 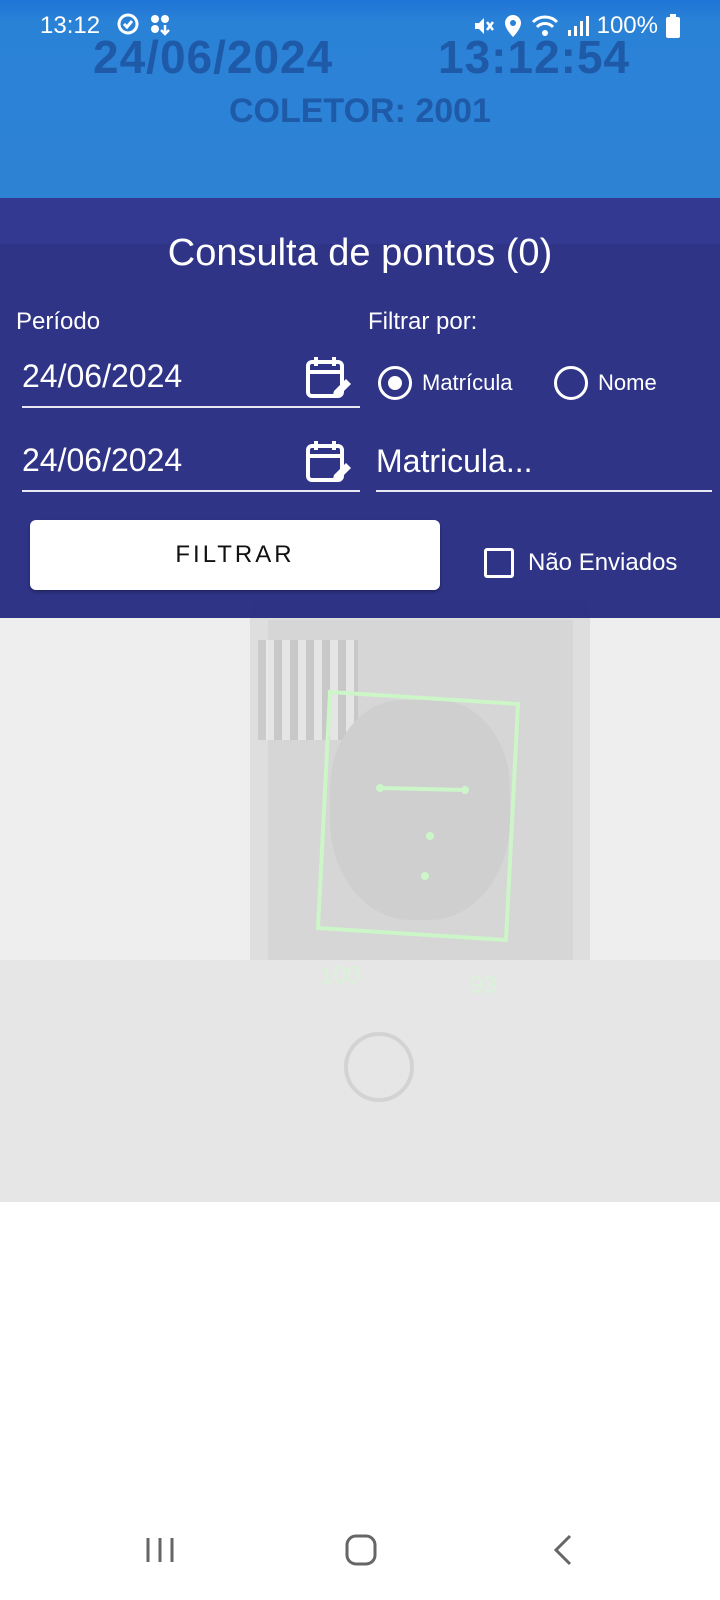 I want to click on navigation-bar, so click(x=360, y=1550).